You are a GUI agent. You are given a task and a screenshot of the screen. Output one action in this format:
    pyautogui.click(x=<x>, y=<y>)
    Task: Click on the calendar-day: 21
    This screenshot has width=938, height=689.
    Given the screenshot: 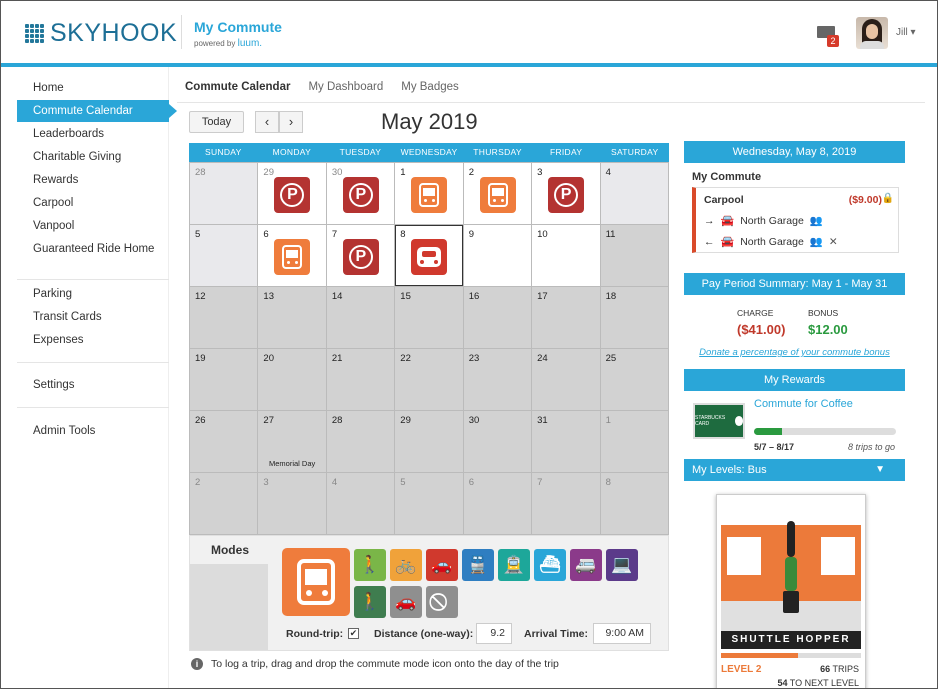 What is the action you would take?
    pyautogui.click(x=360, y=379)
    